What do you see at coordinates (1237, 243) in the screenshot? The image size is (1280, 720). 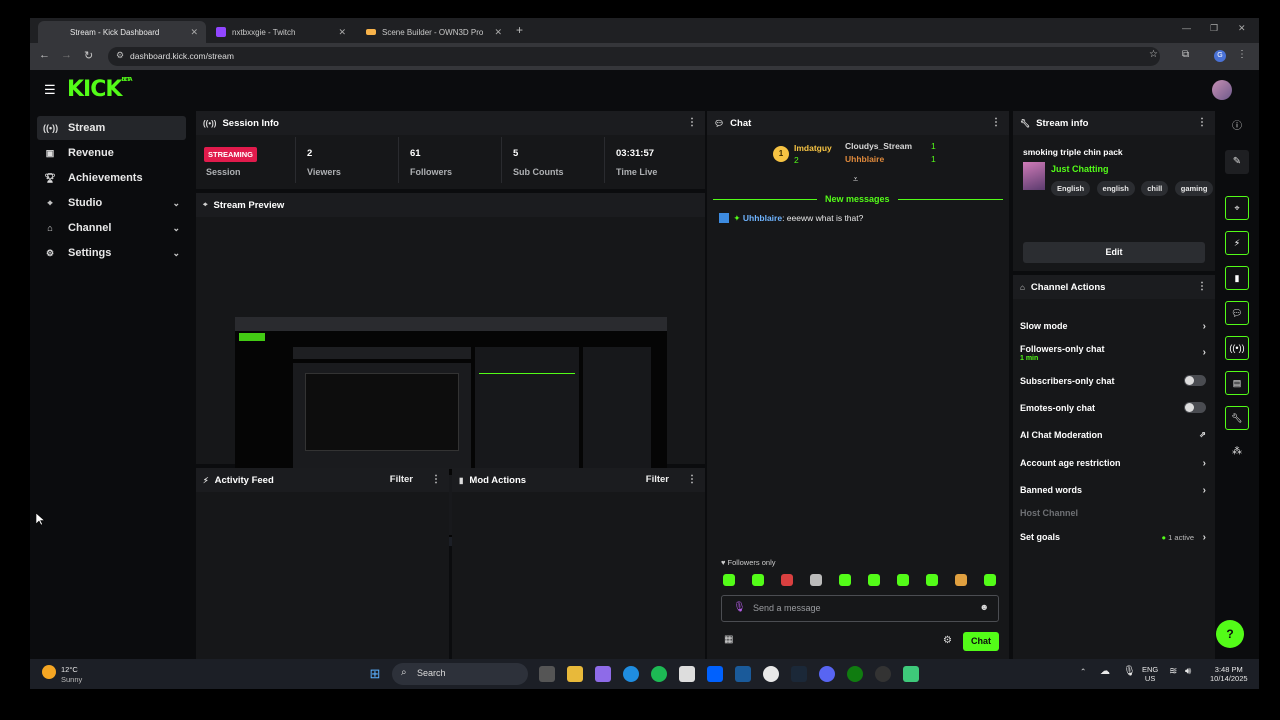 I see `activity-feed-toggle-icon: ⚡︎` at bounding box center [1237, 243].